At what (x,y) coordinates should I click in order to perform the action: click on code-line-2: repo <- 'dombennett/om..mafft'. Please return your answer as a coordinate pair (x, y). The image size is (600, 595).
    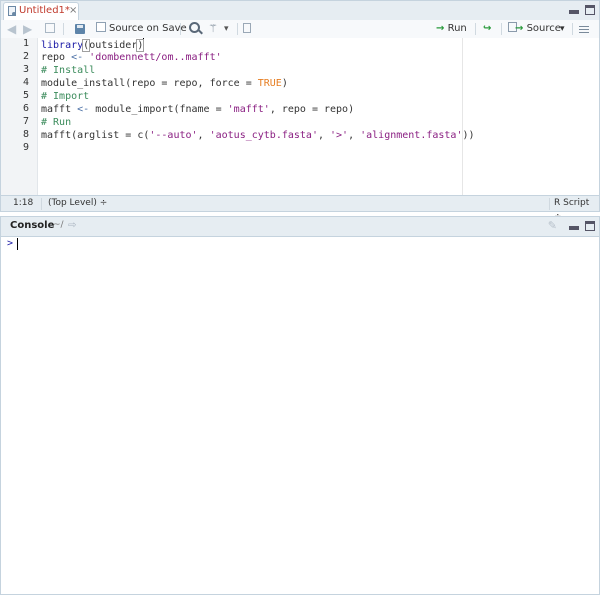
    Looking at the image, I should click on (131, 57).